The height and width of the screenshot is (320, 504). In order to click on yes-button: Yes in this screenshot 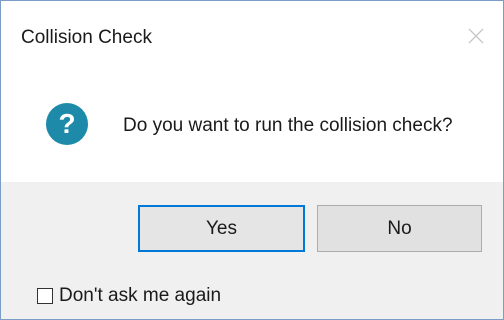, I will do `click(221, 228)`.